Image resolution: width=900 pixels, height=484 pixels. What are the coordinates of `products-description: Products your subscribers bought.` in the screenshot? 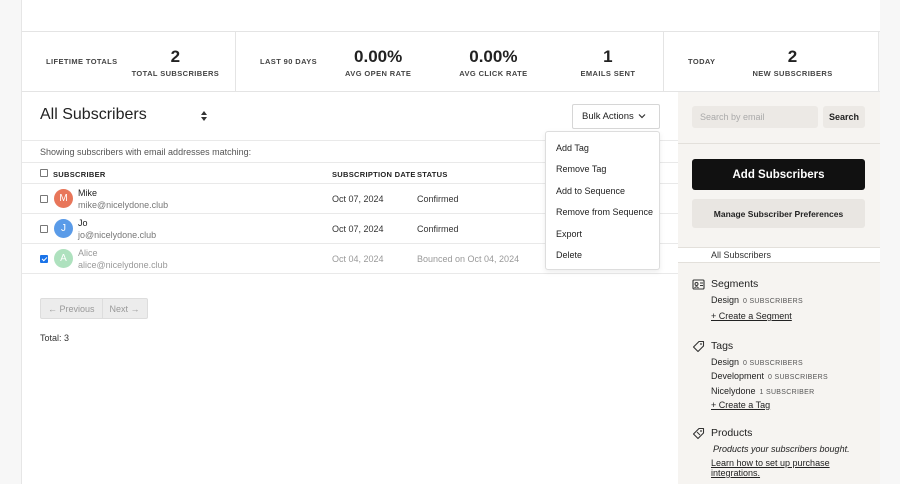 It's located at (781, 449).